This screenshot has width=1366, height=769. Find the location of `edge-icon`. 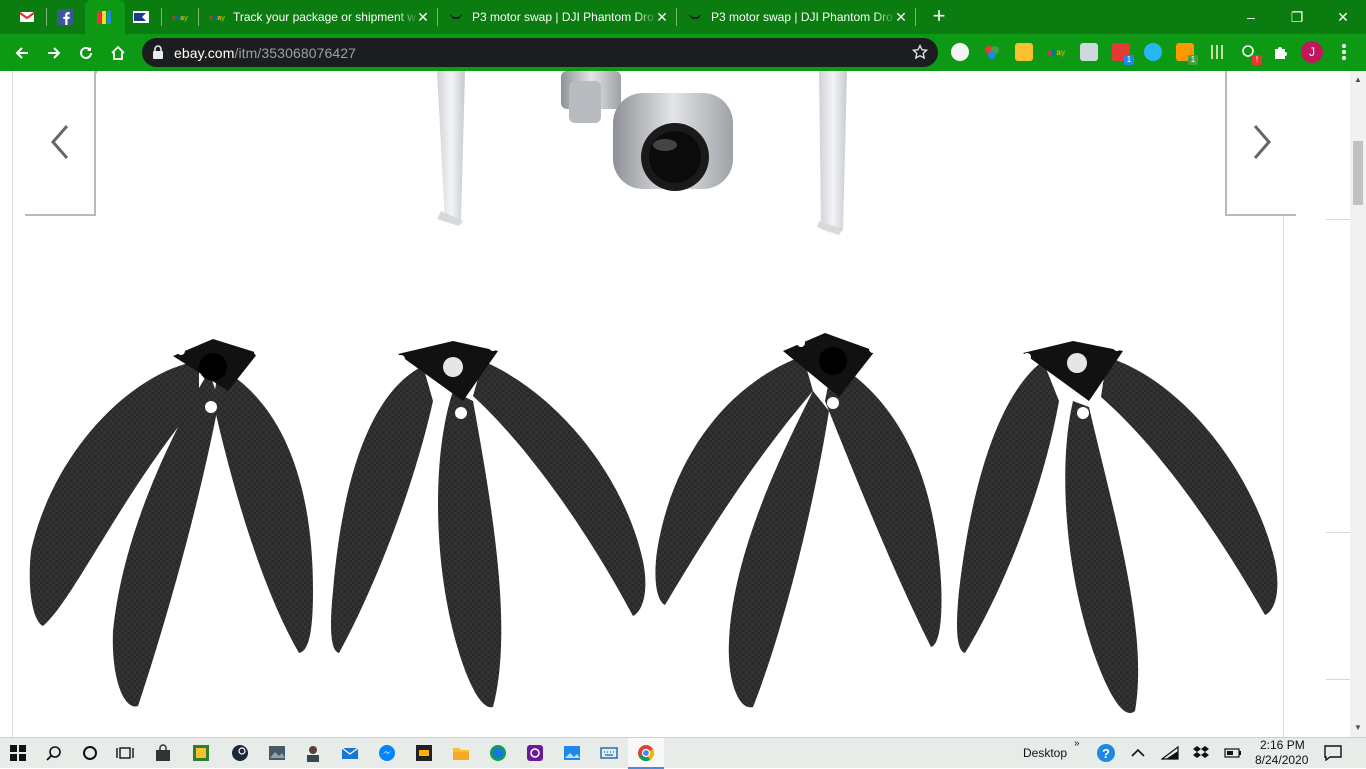

edge-icon is located at coordinates (498, 753).